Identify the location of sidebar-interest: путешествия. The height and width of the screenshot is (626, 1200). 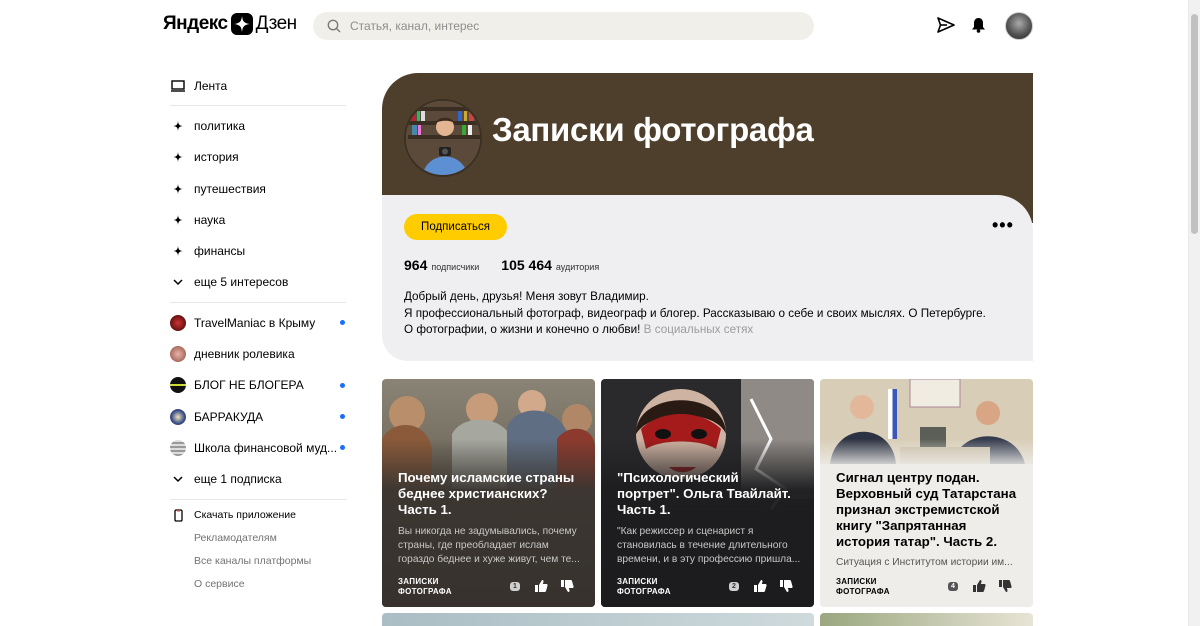
(259, 188).